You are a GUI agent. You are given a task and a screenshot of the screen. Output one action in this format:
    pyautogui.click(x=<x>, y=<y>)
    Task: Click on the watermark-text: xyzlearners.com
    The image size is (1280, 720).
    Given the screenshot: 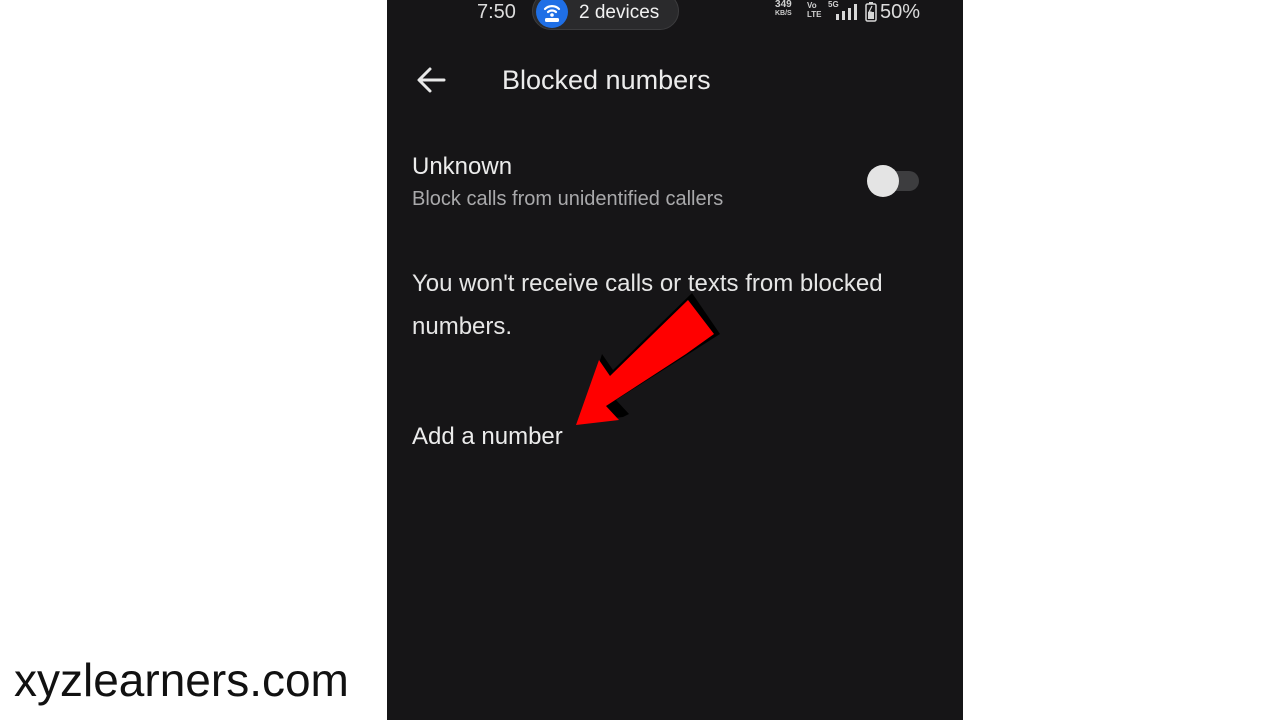 What is the action you would take?
    pyautogui.click(x=181, y=680)
    